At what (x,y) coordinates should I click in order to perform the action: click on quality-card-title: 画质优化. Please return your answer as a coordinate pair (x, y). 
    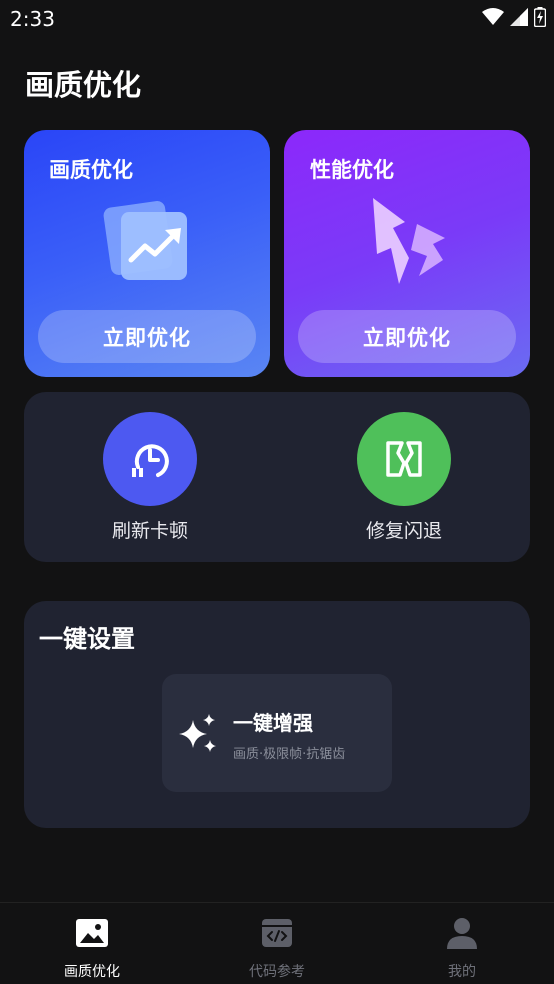
    Looking at the image, I should click on (91, 170).